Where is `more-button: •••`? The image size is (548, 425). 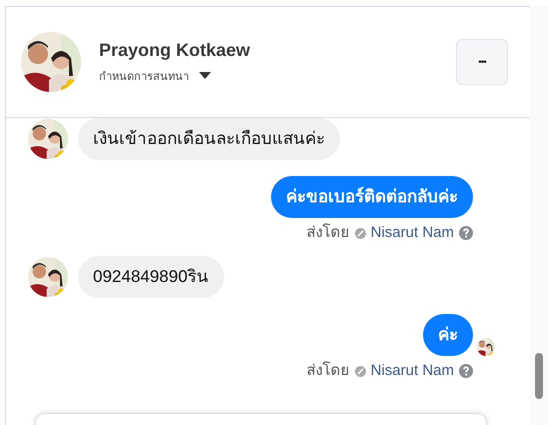
more-button: ••• is located at coordinates (482, 62).